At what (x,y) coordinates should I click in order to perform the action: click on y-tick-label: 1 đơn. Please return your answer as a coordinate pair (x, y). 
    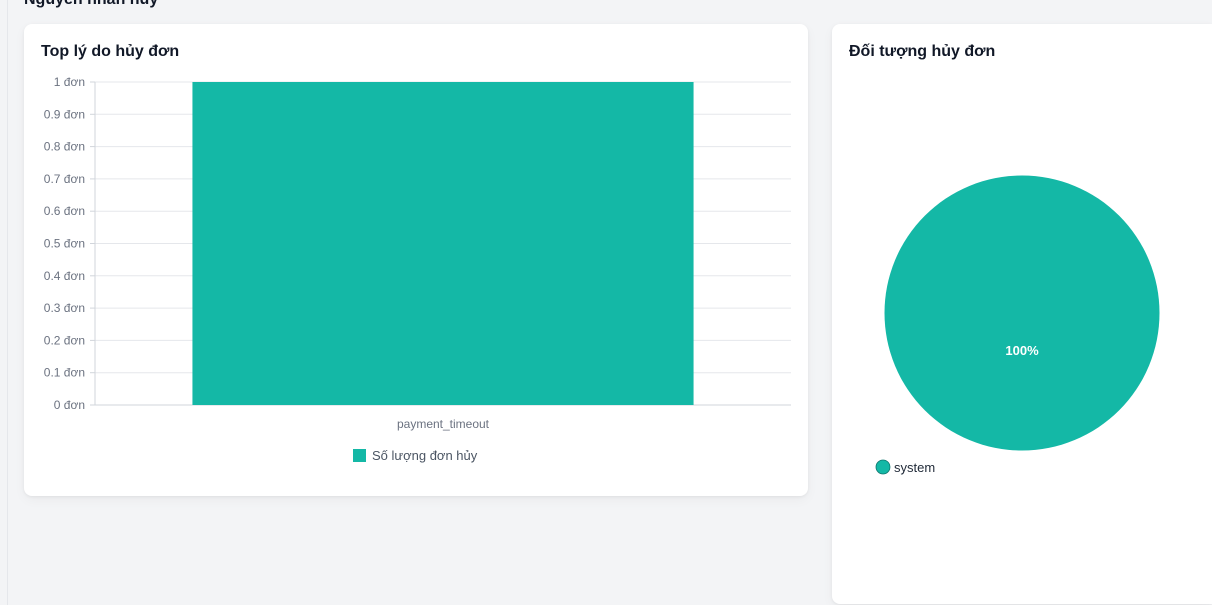
    Looking at the image, I should click on (69, 82).